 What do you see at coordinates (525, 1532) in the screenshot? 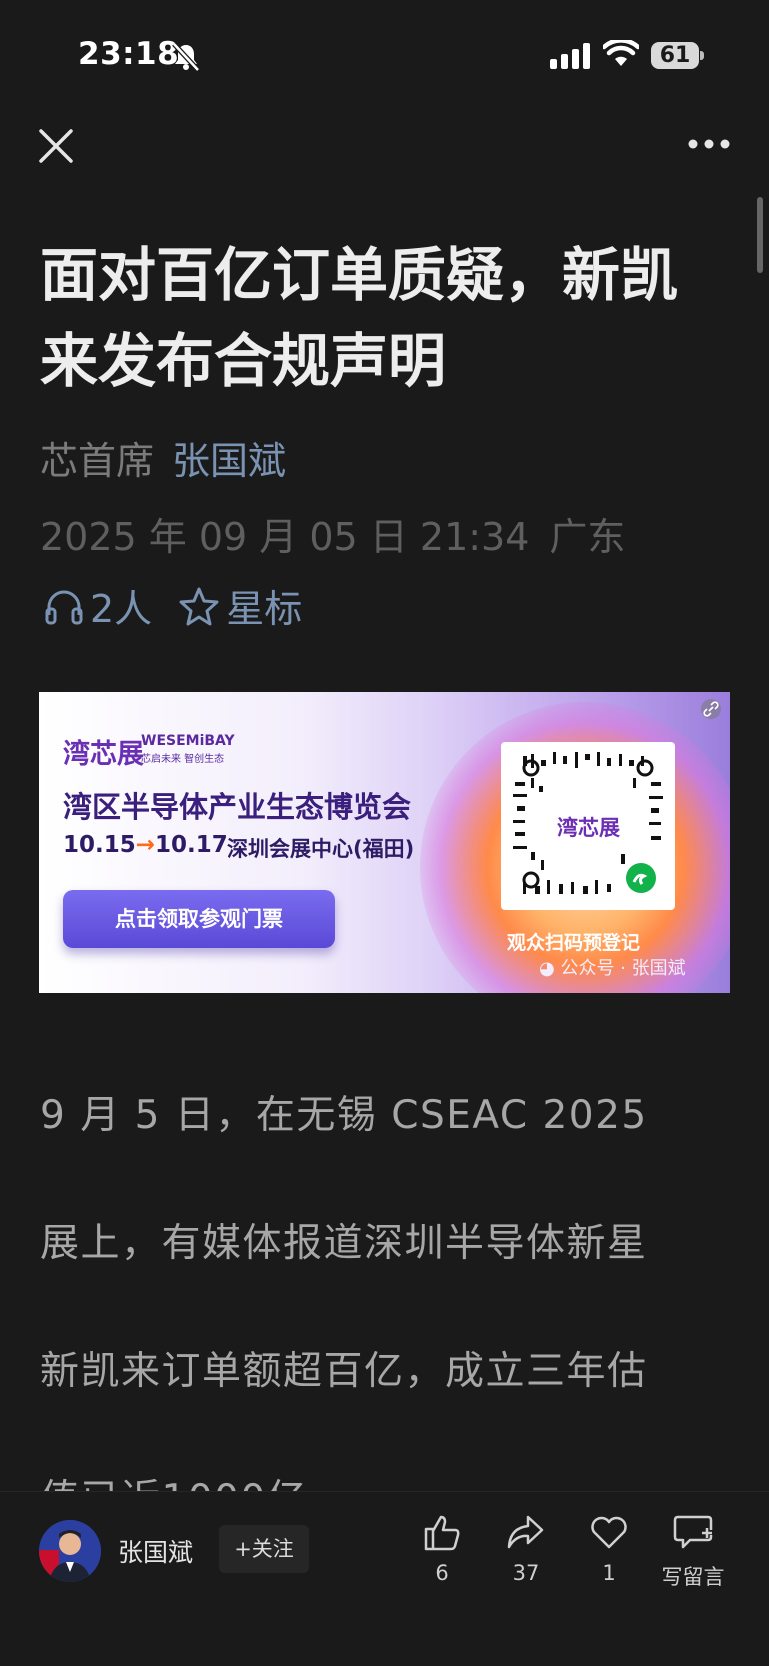
I see `share-icon` at bounding box center [525, 1532].